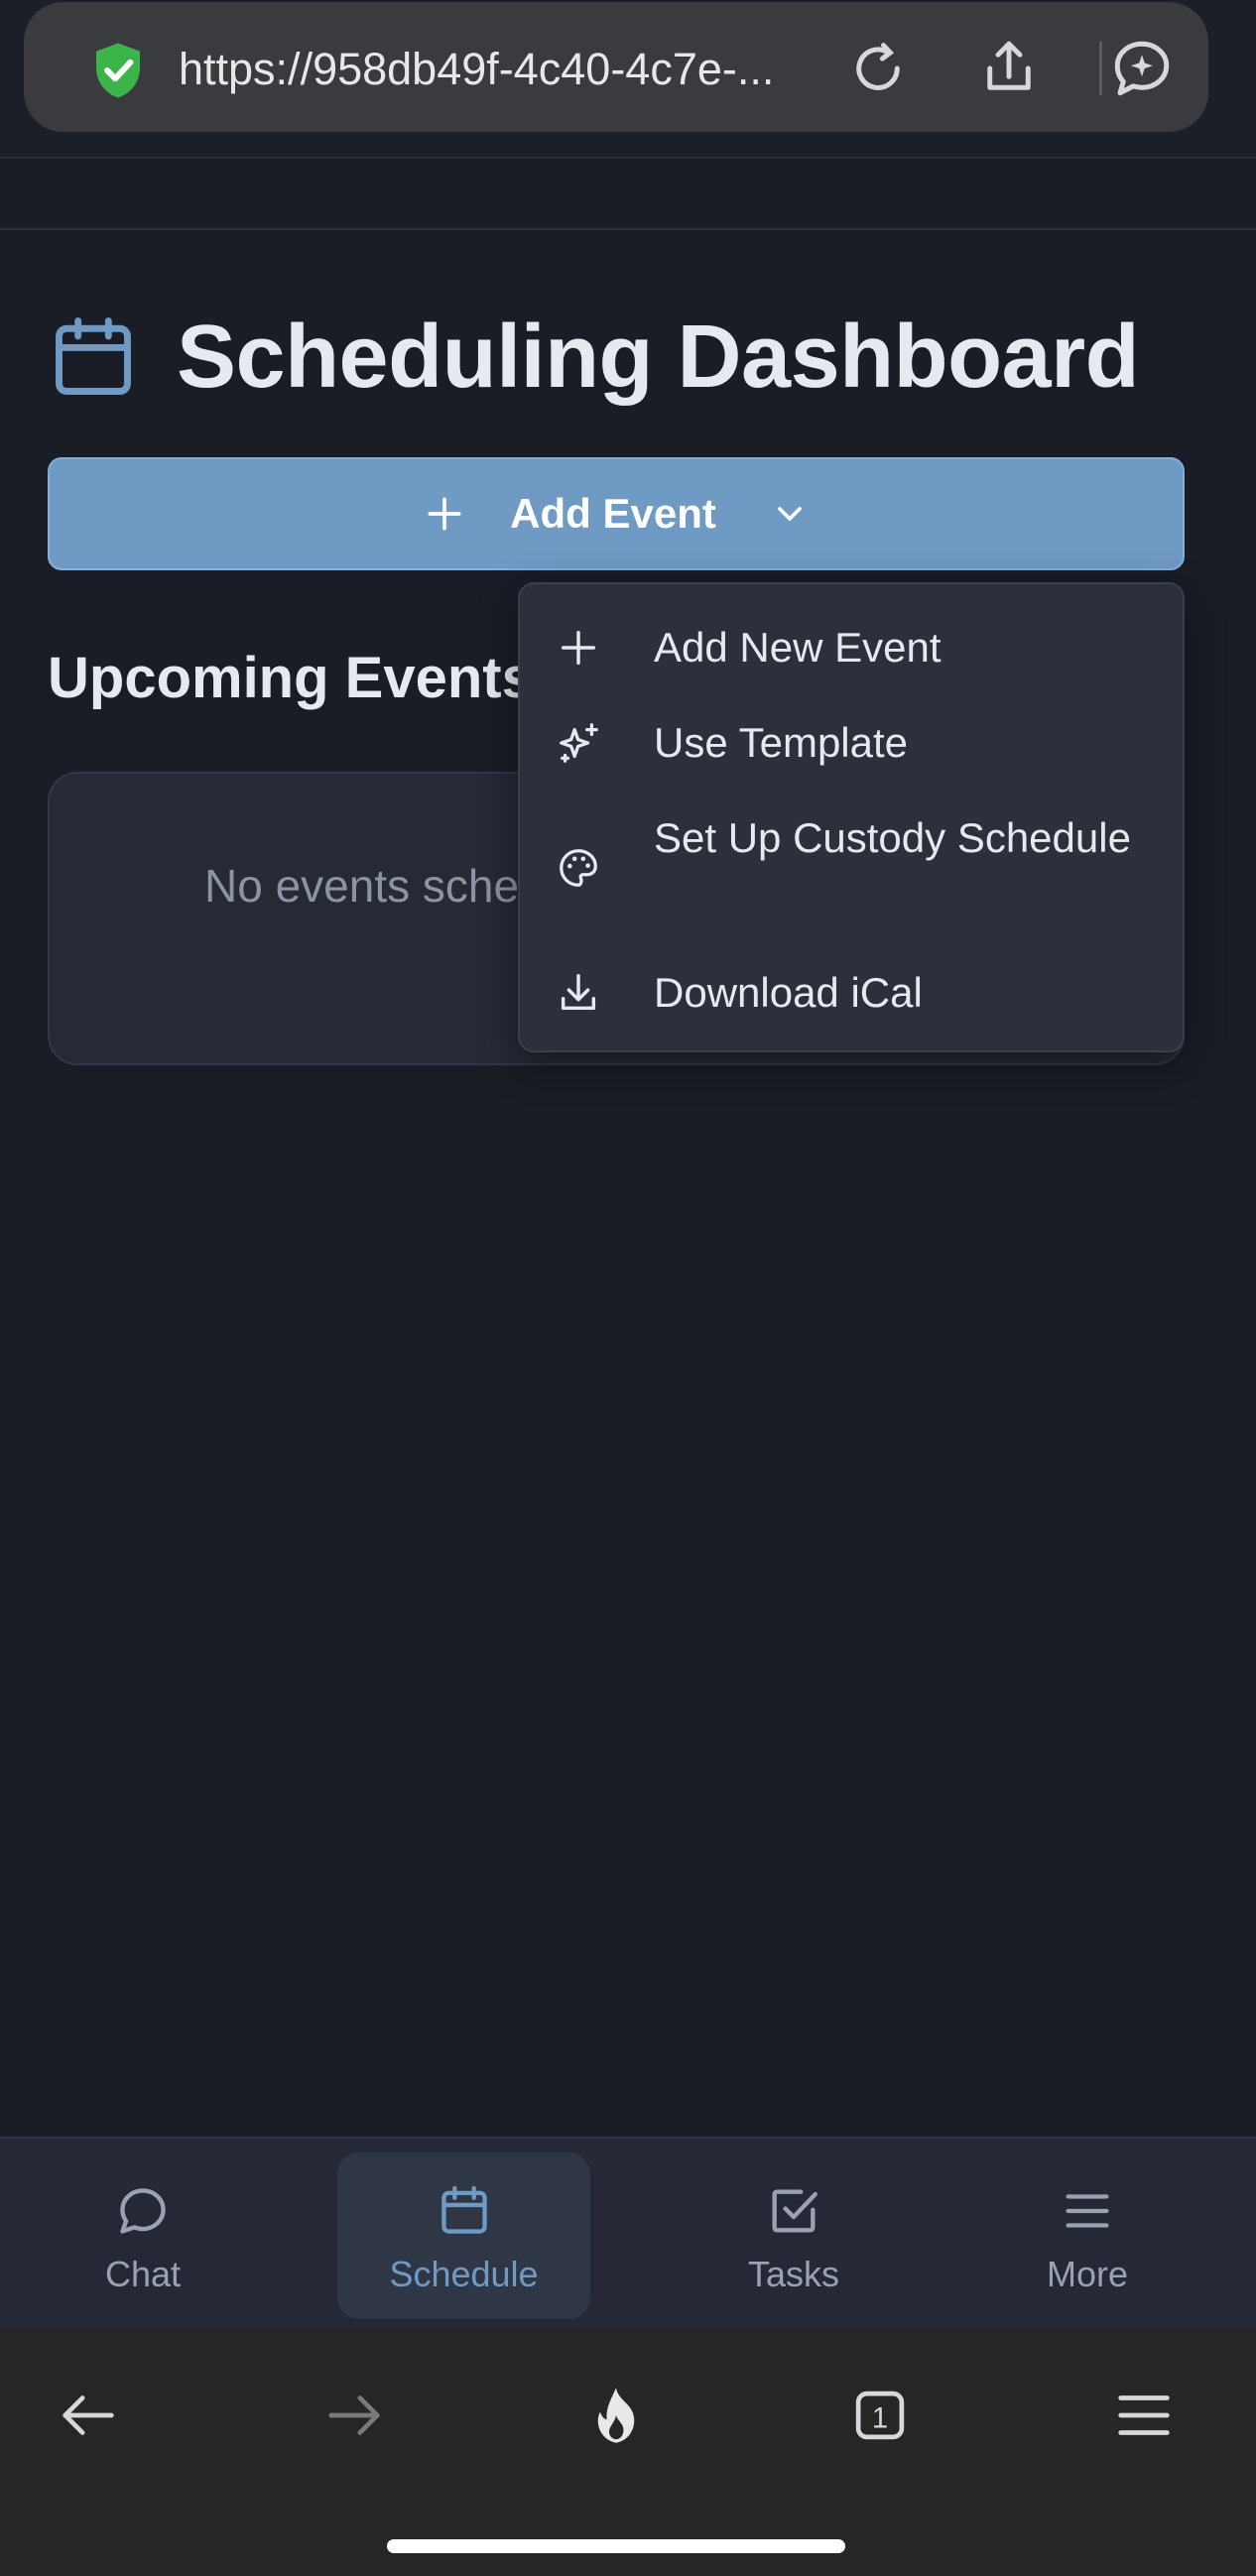  Describe the element at coordinates (628, 2233) in the screenshot. I see `bottom-nav: Chat Schedule Tasks More` at that location.